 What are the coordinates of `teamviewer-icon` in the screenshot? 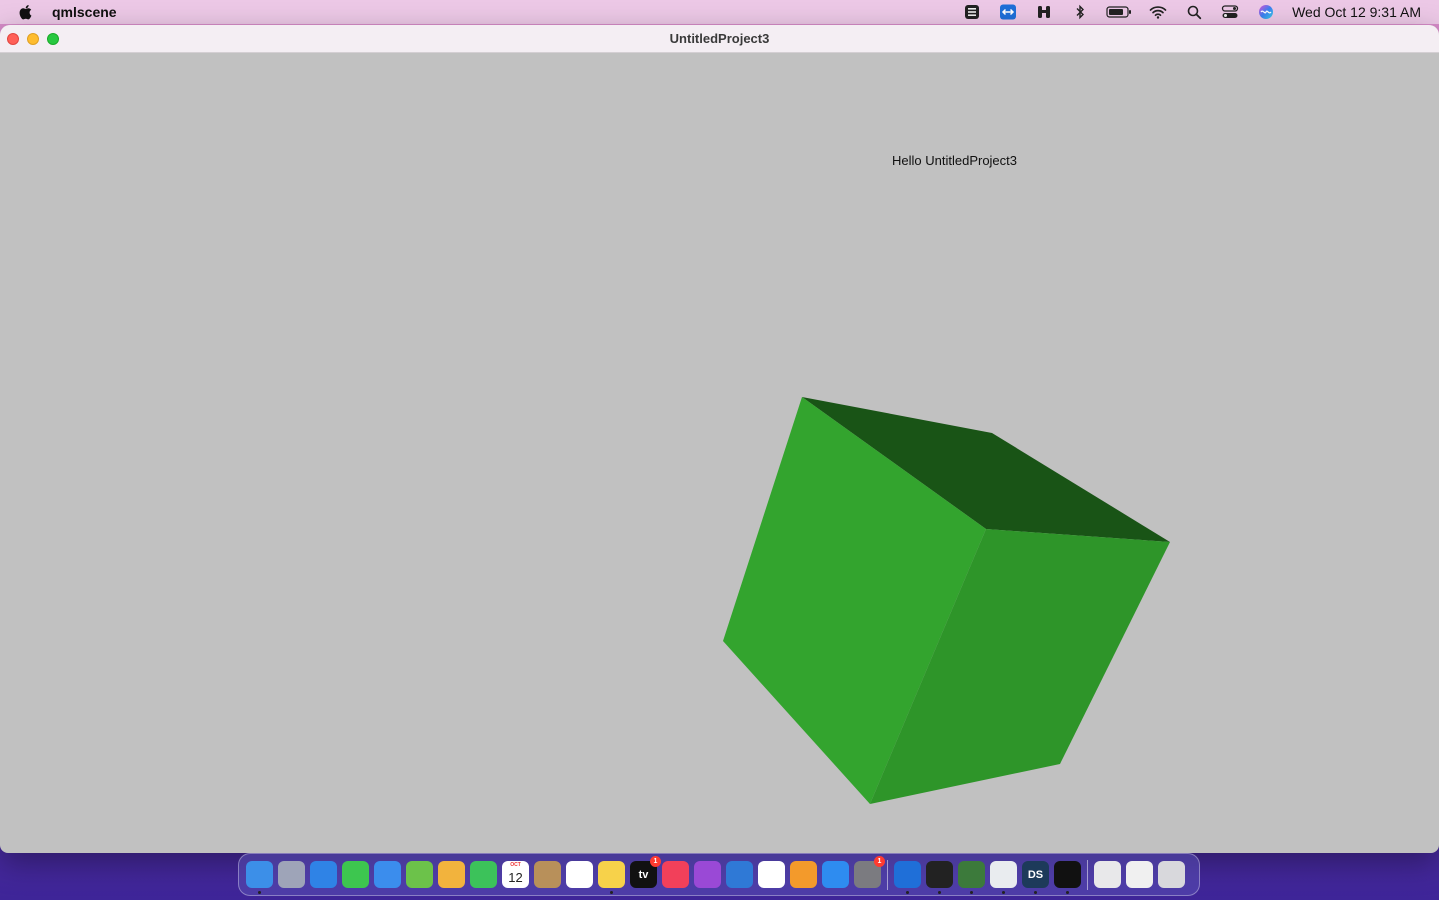 It's located at (1008, 12).